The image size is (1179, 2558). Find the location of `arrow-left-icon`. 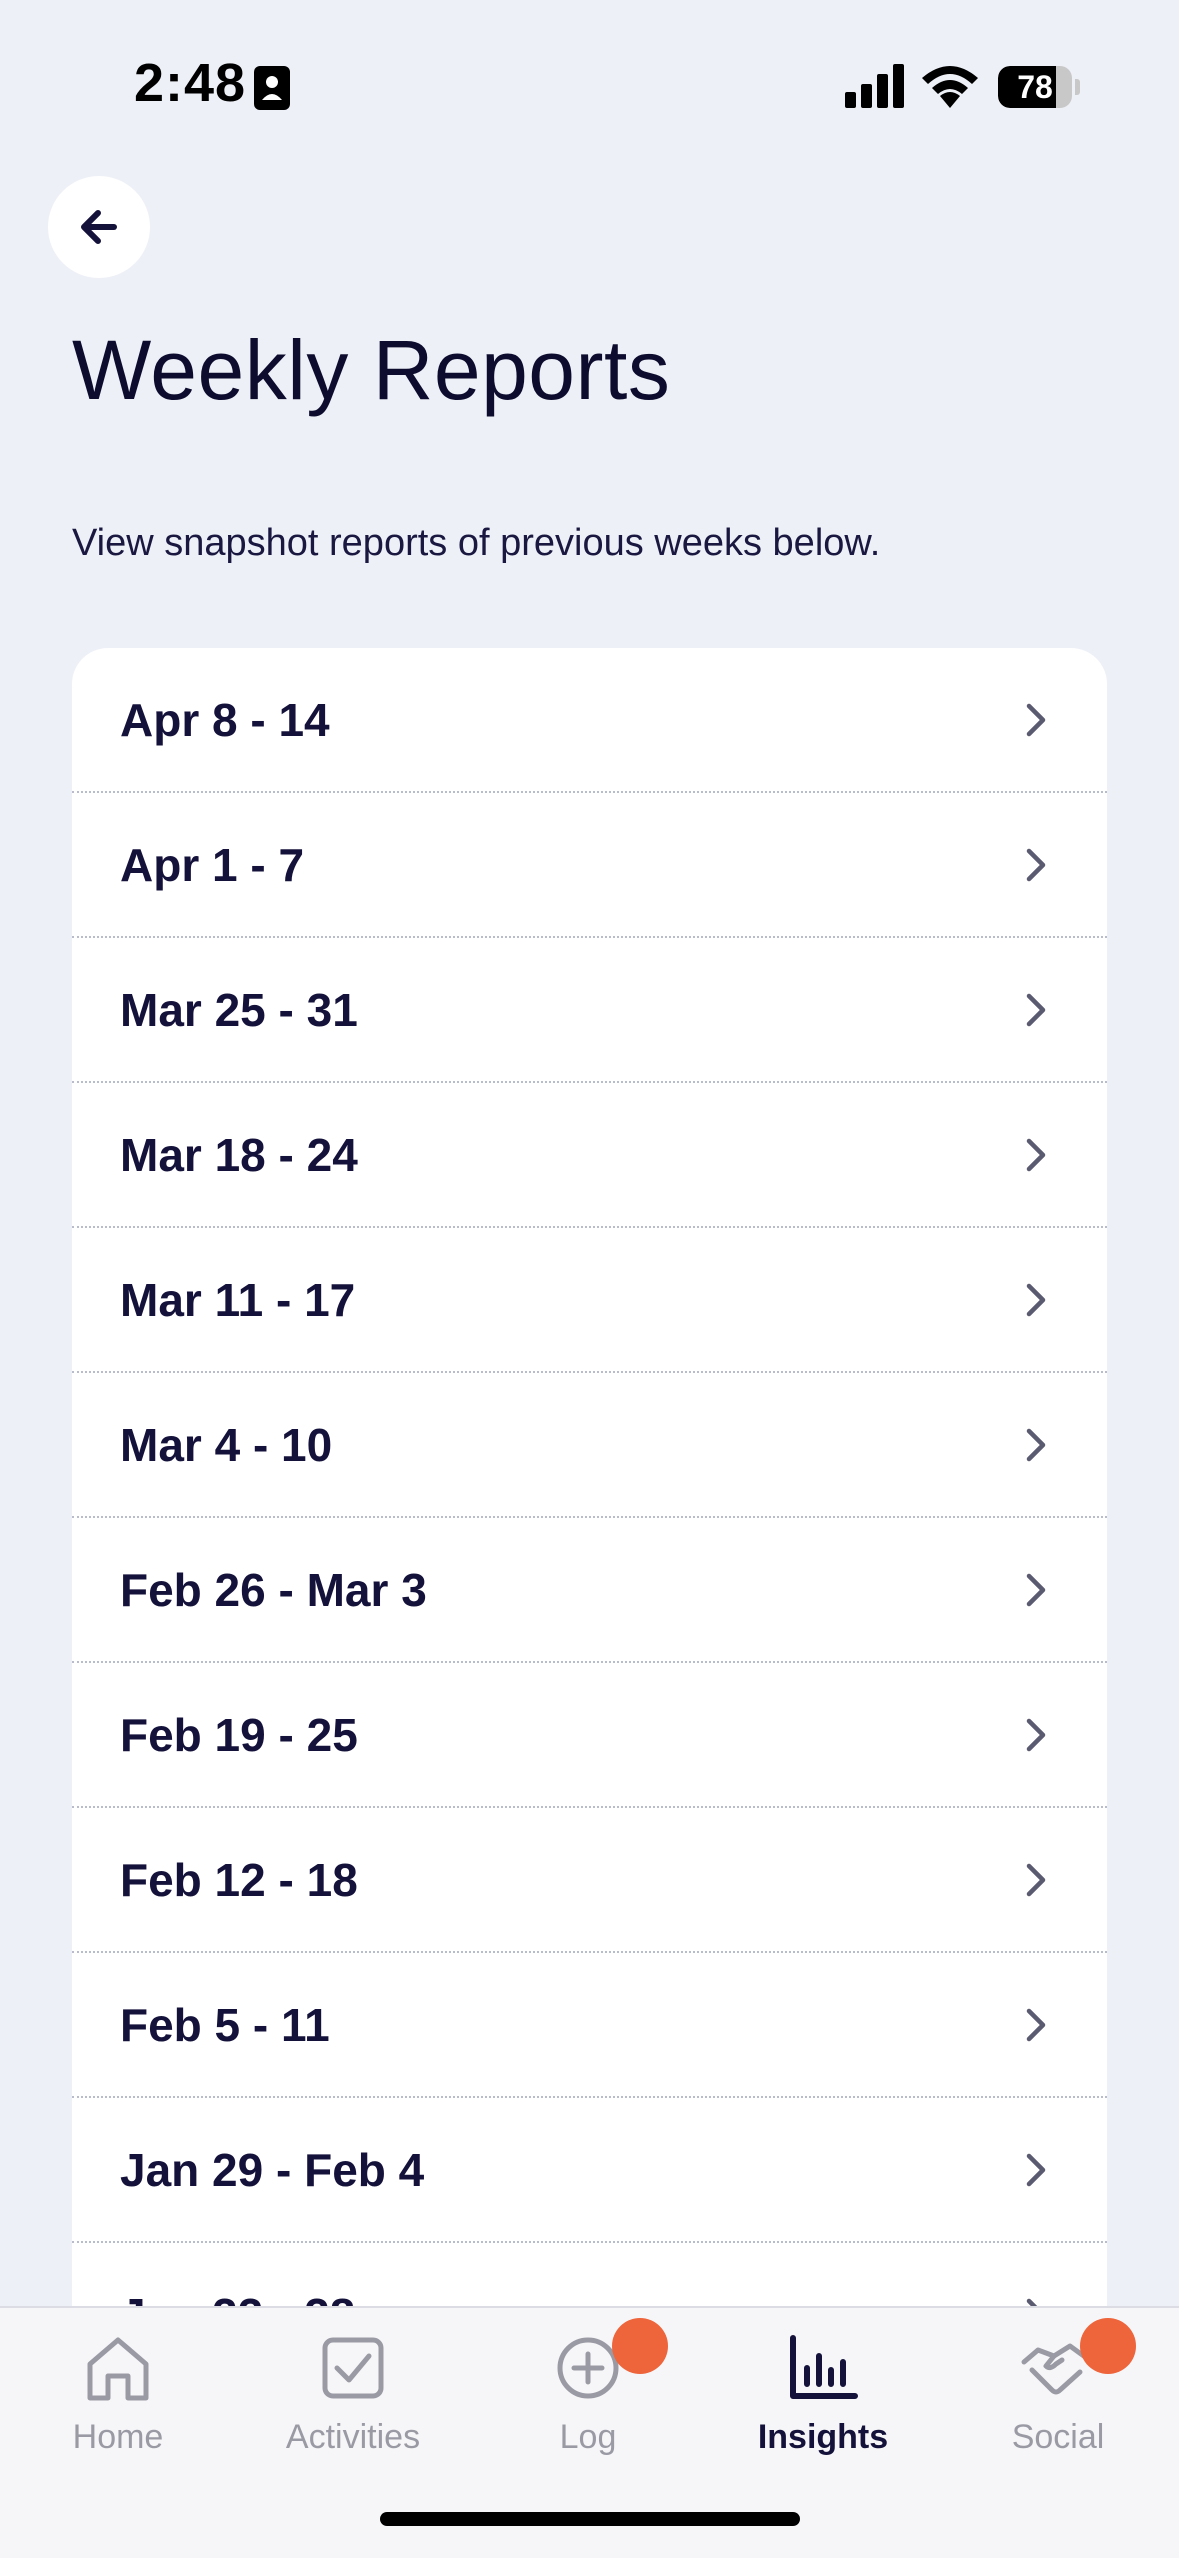

arrow-left-icon is located at coordinates (99, 227).